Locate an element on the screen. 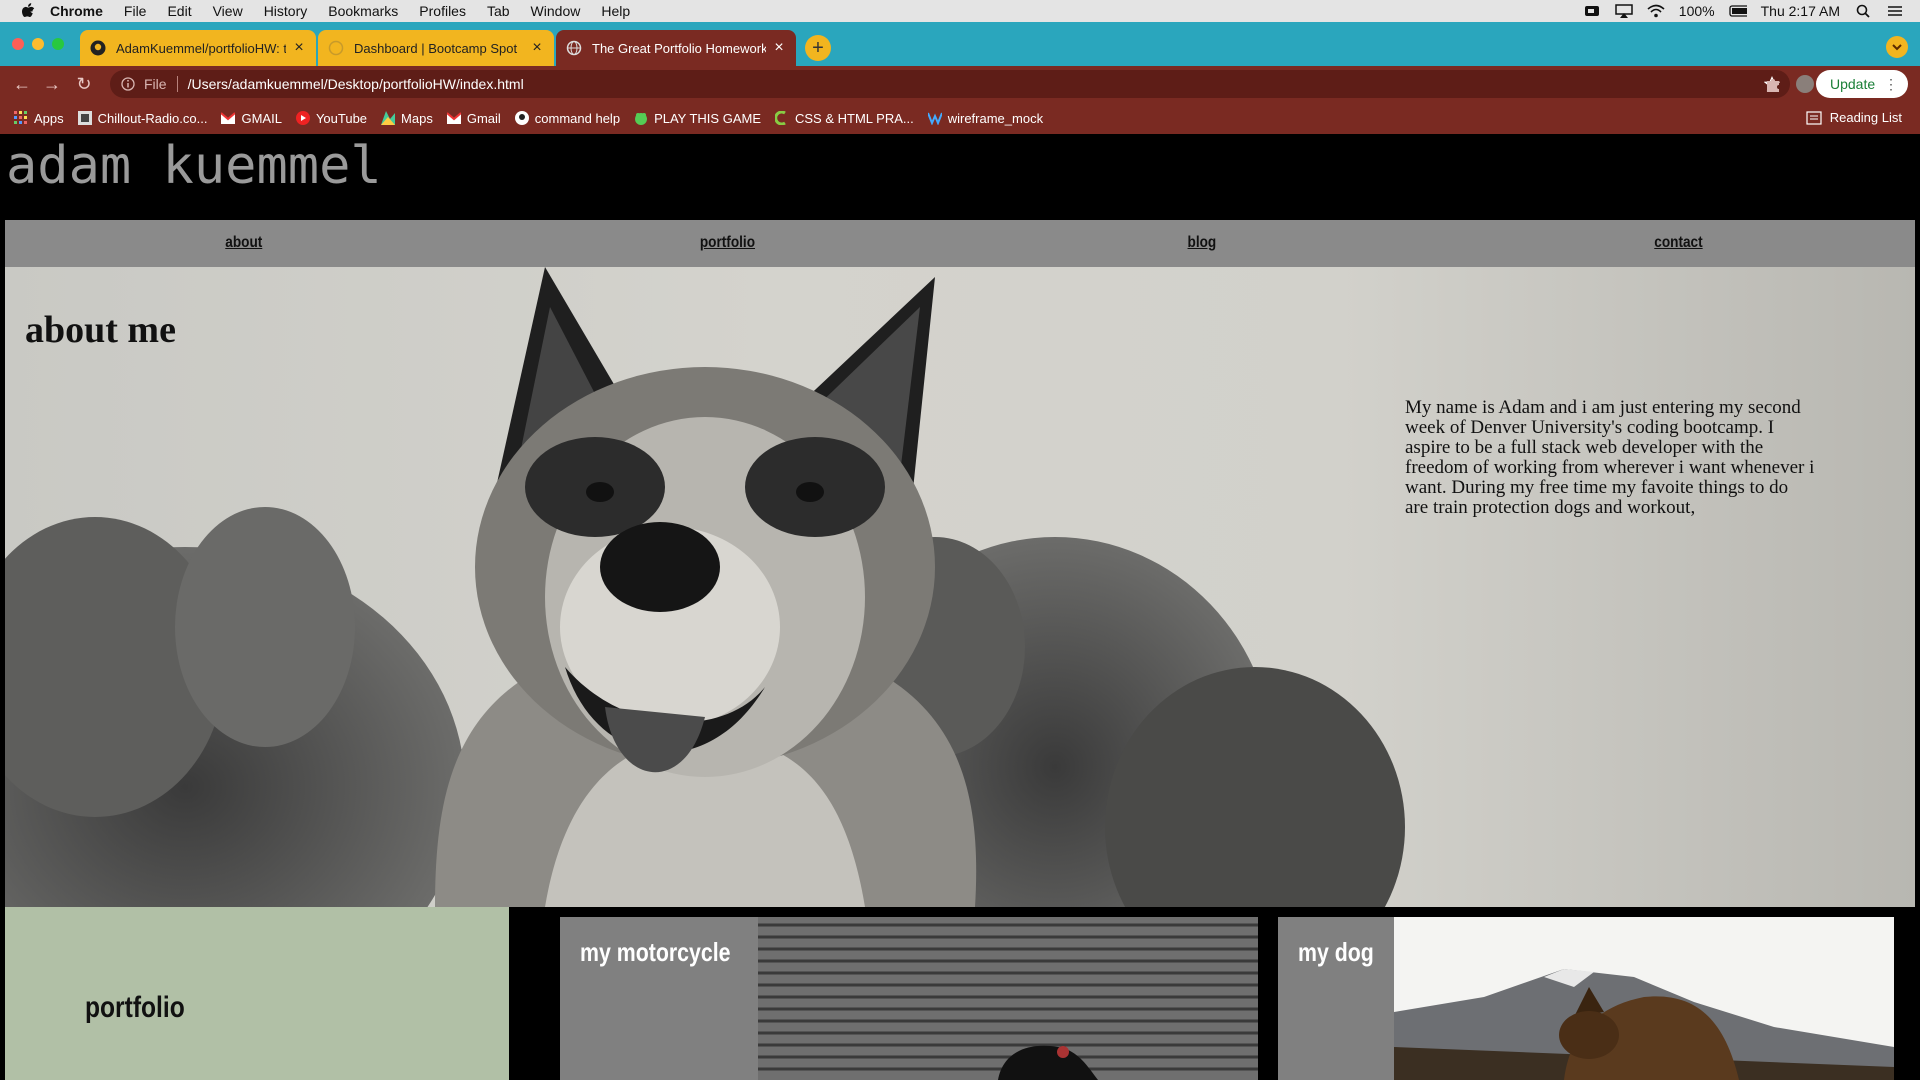  nav-link-portfolio: portfolio is located at coordinates (727, 243).